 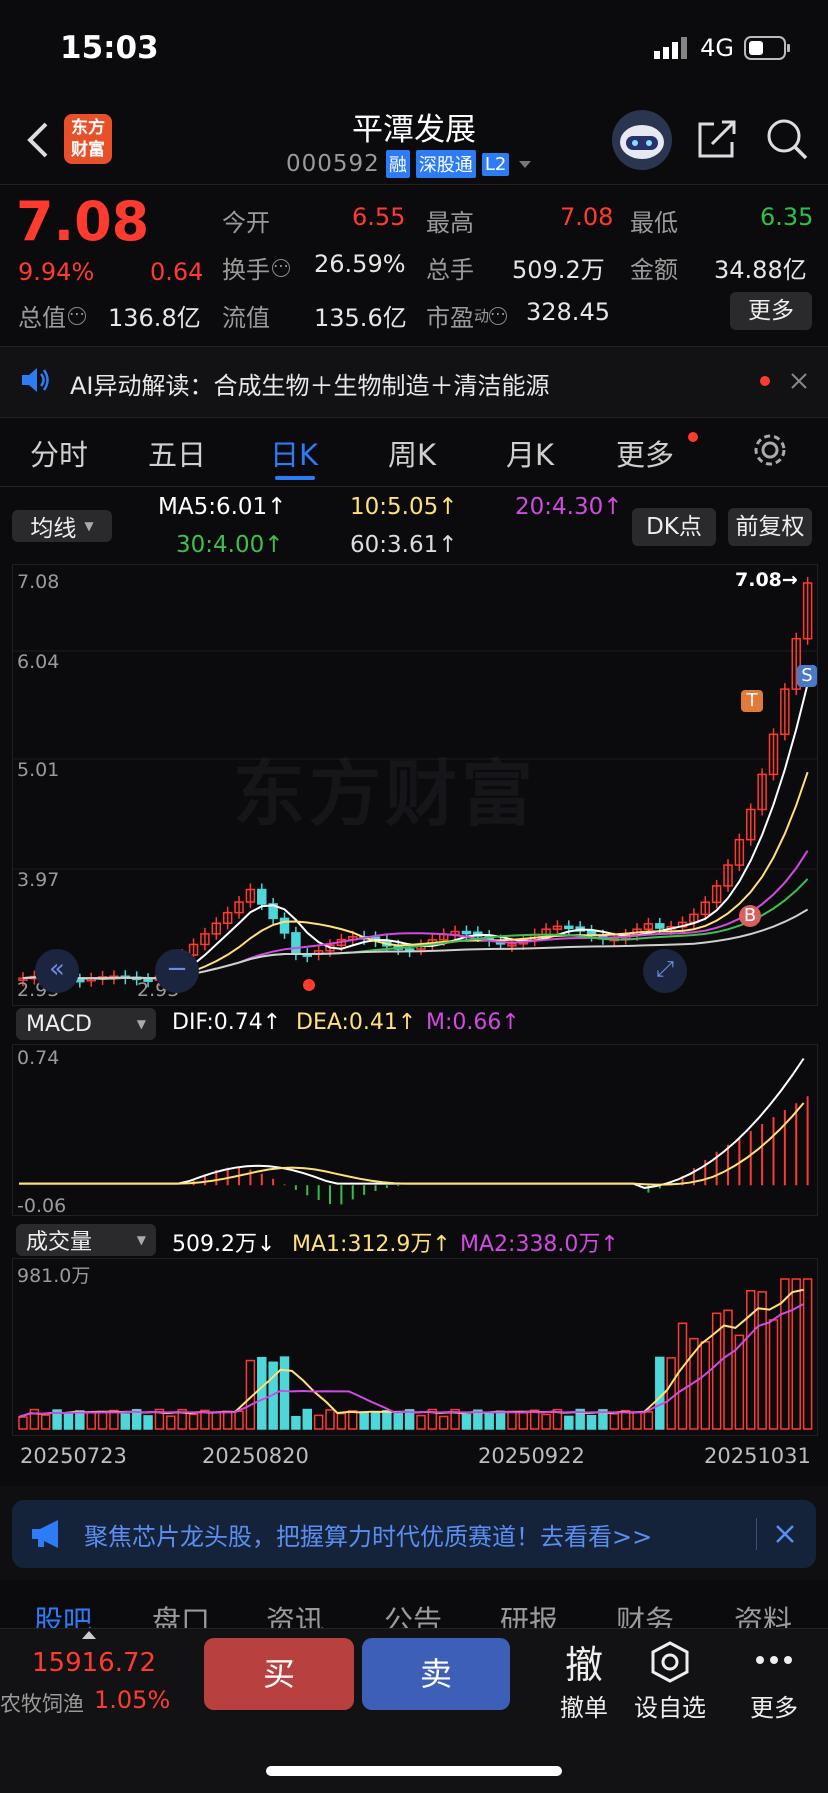 What do you see at coordinates (42, 1703) in the screenshot?
I see `index-name: 农牧饲渔` at bounding box center [42, 1703].